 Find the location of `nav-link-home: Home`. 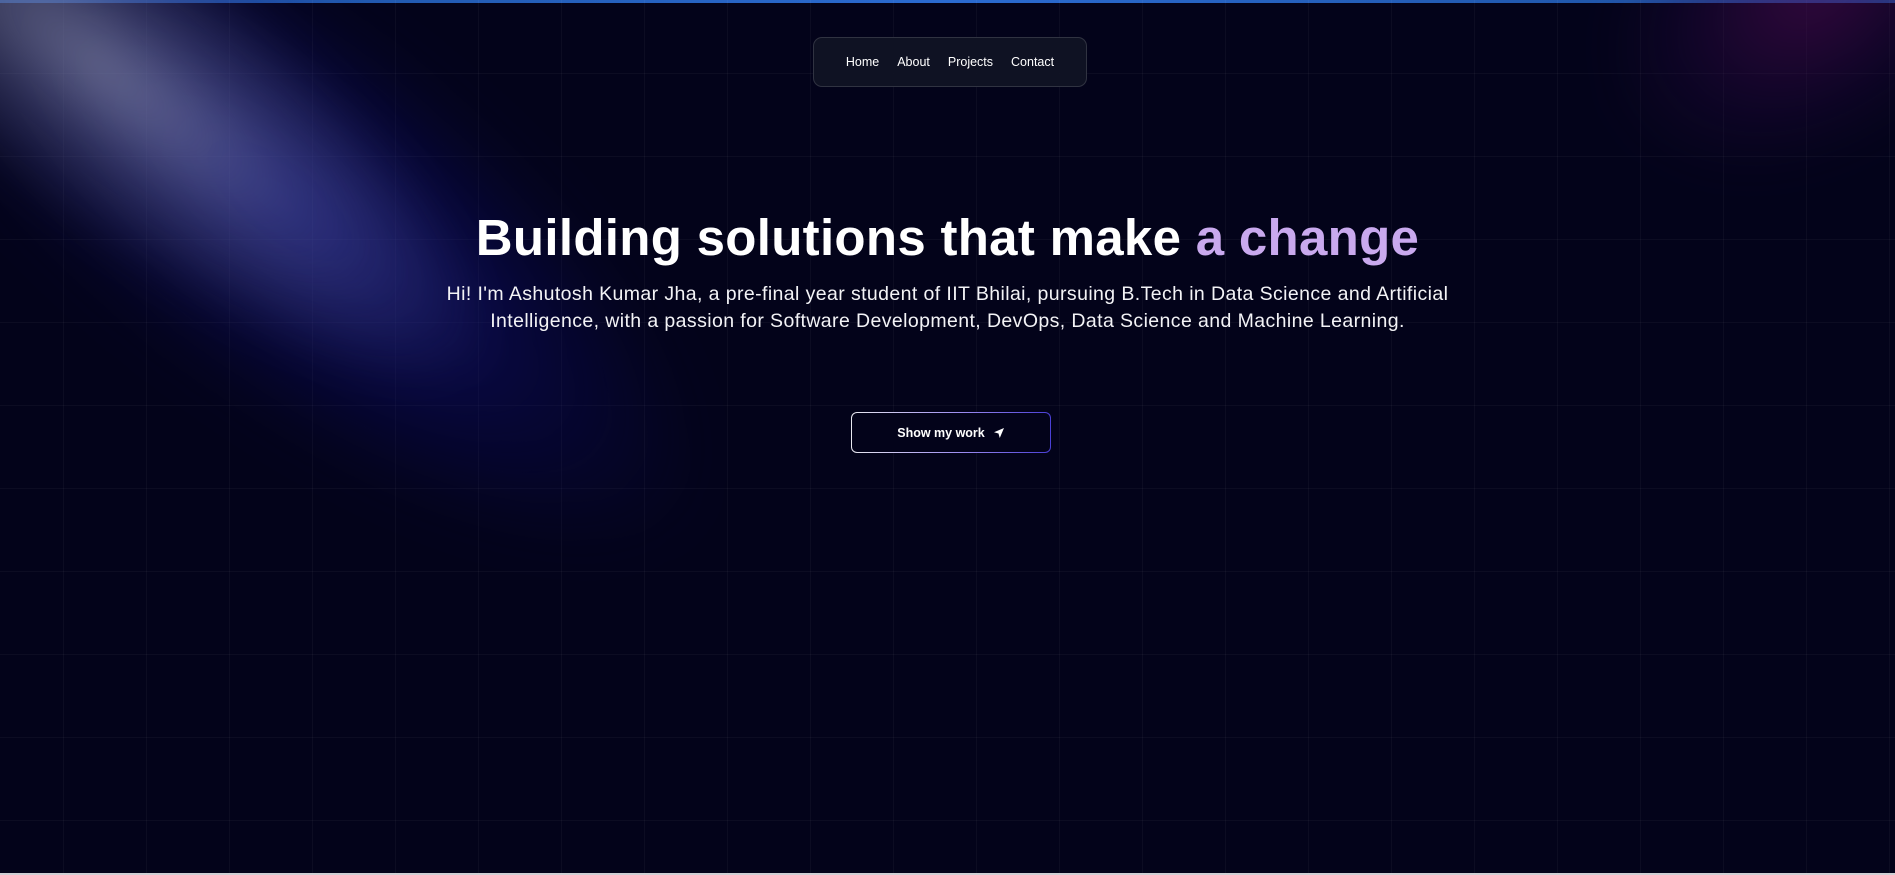

nav-link-home: Home is located at coordinates (862, 62).